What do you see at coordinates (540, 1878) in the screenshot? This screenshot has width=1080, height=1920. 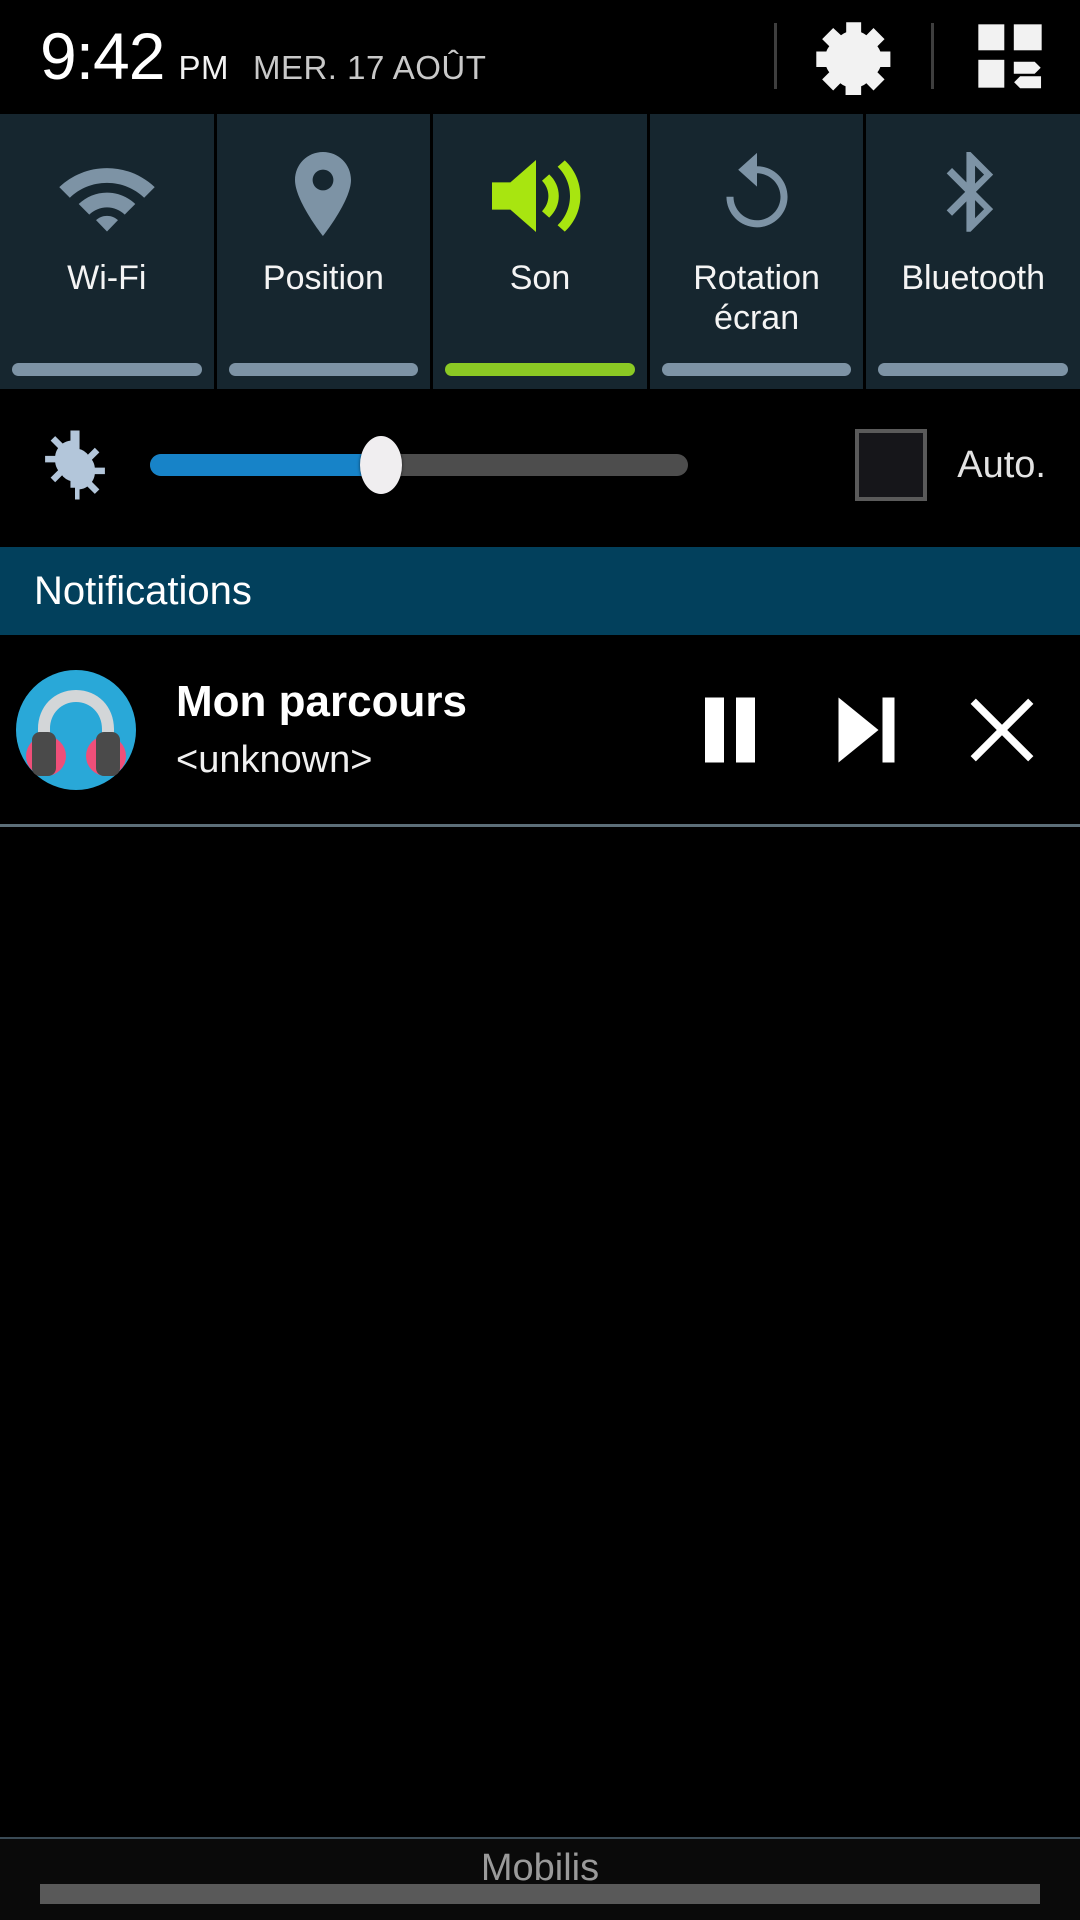 I see `shade-footer: Mobilis` at bounding box center [540, 1878].